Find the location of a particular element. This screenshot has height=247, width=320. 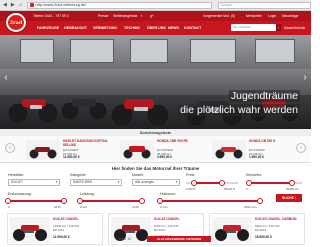

erstzulassung-slider is located at coordinates (36, 201).